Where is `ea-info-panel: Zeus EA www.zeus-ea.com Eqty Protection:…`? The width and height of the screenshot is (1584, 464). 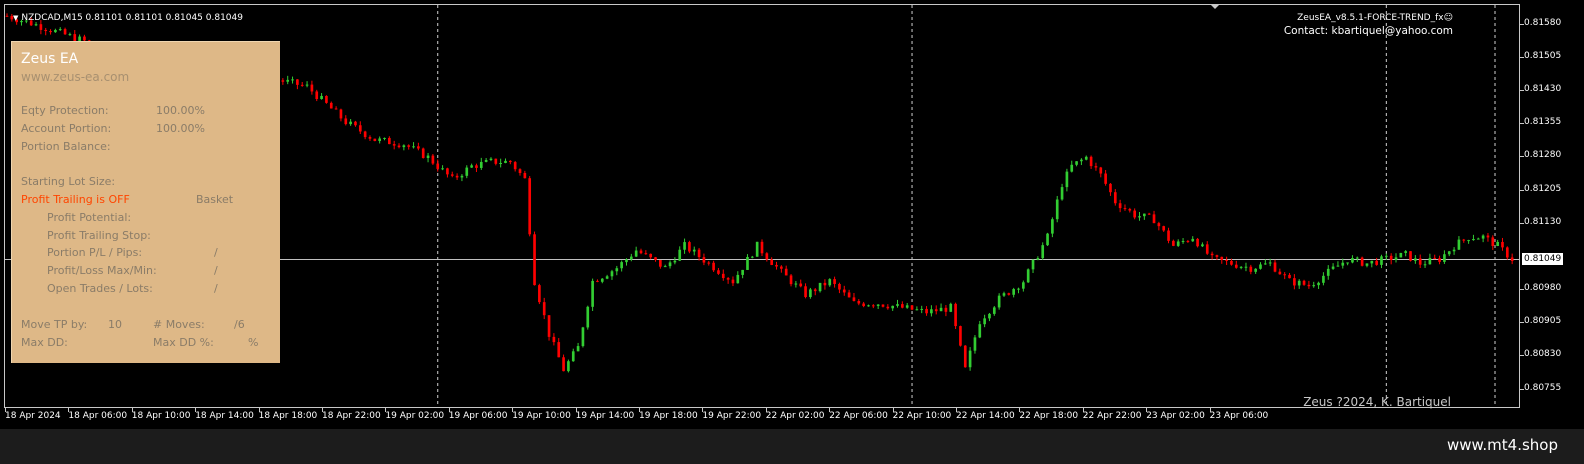
ea-info-panel: Zeus EA www.zeus-ea.com Eqty Protection:… is located at coordinates (145, 202).